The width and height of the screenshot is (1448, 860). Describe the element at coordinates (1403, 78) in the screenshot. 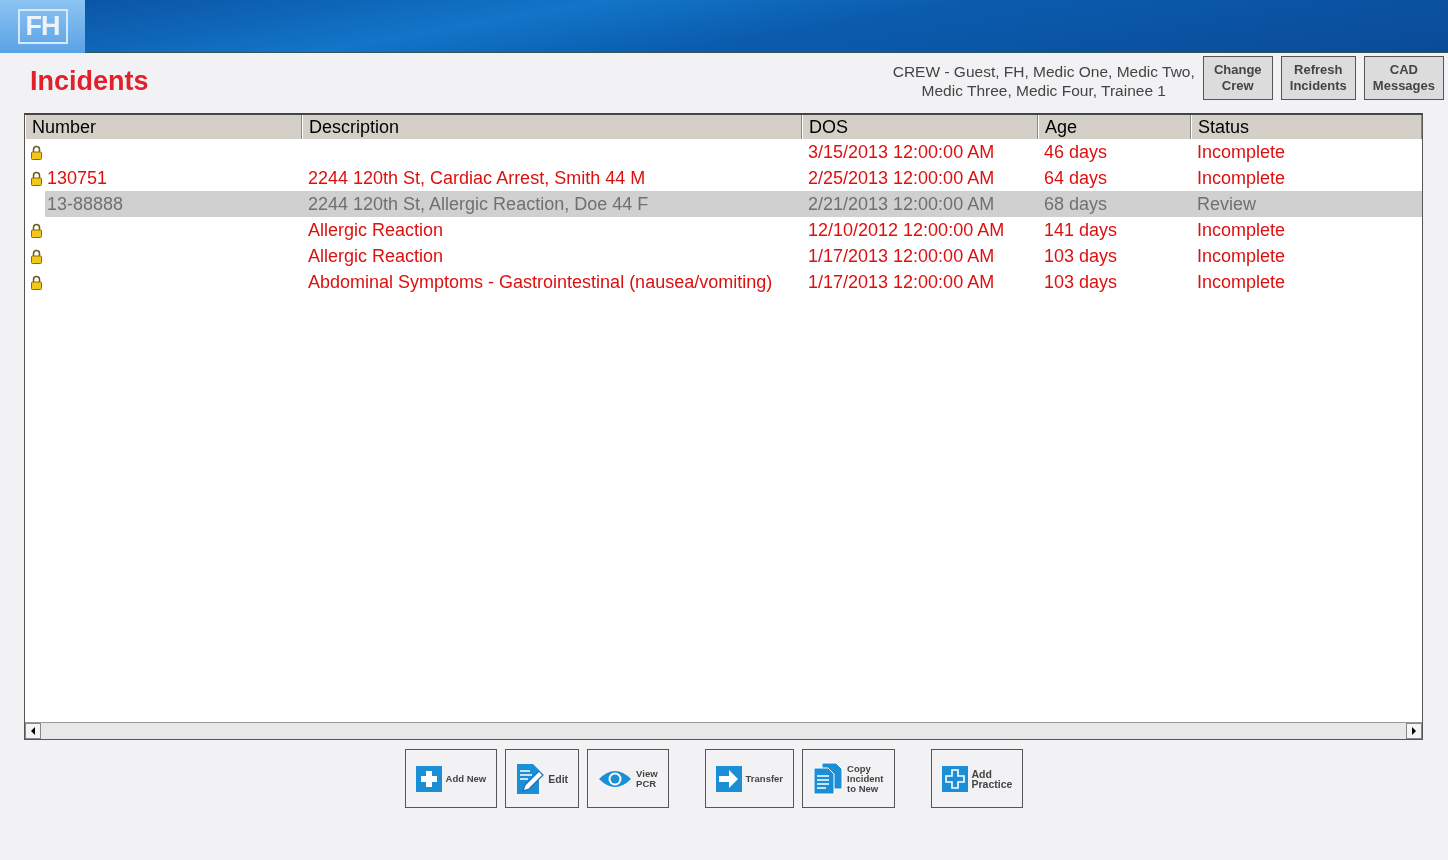

I see `toolbar-button: CAD Messages` at that location.